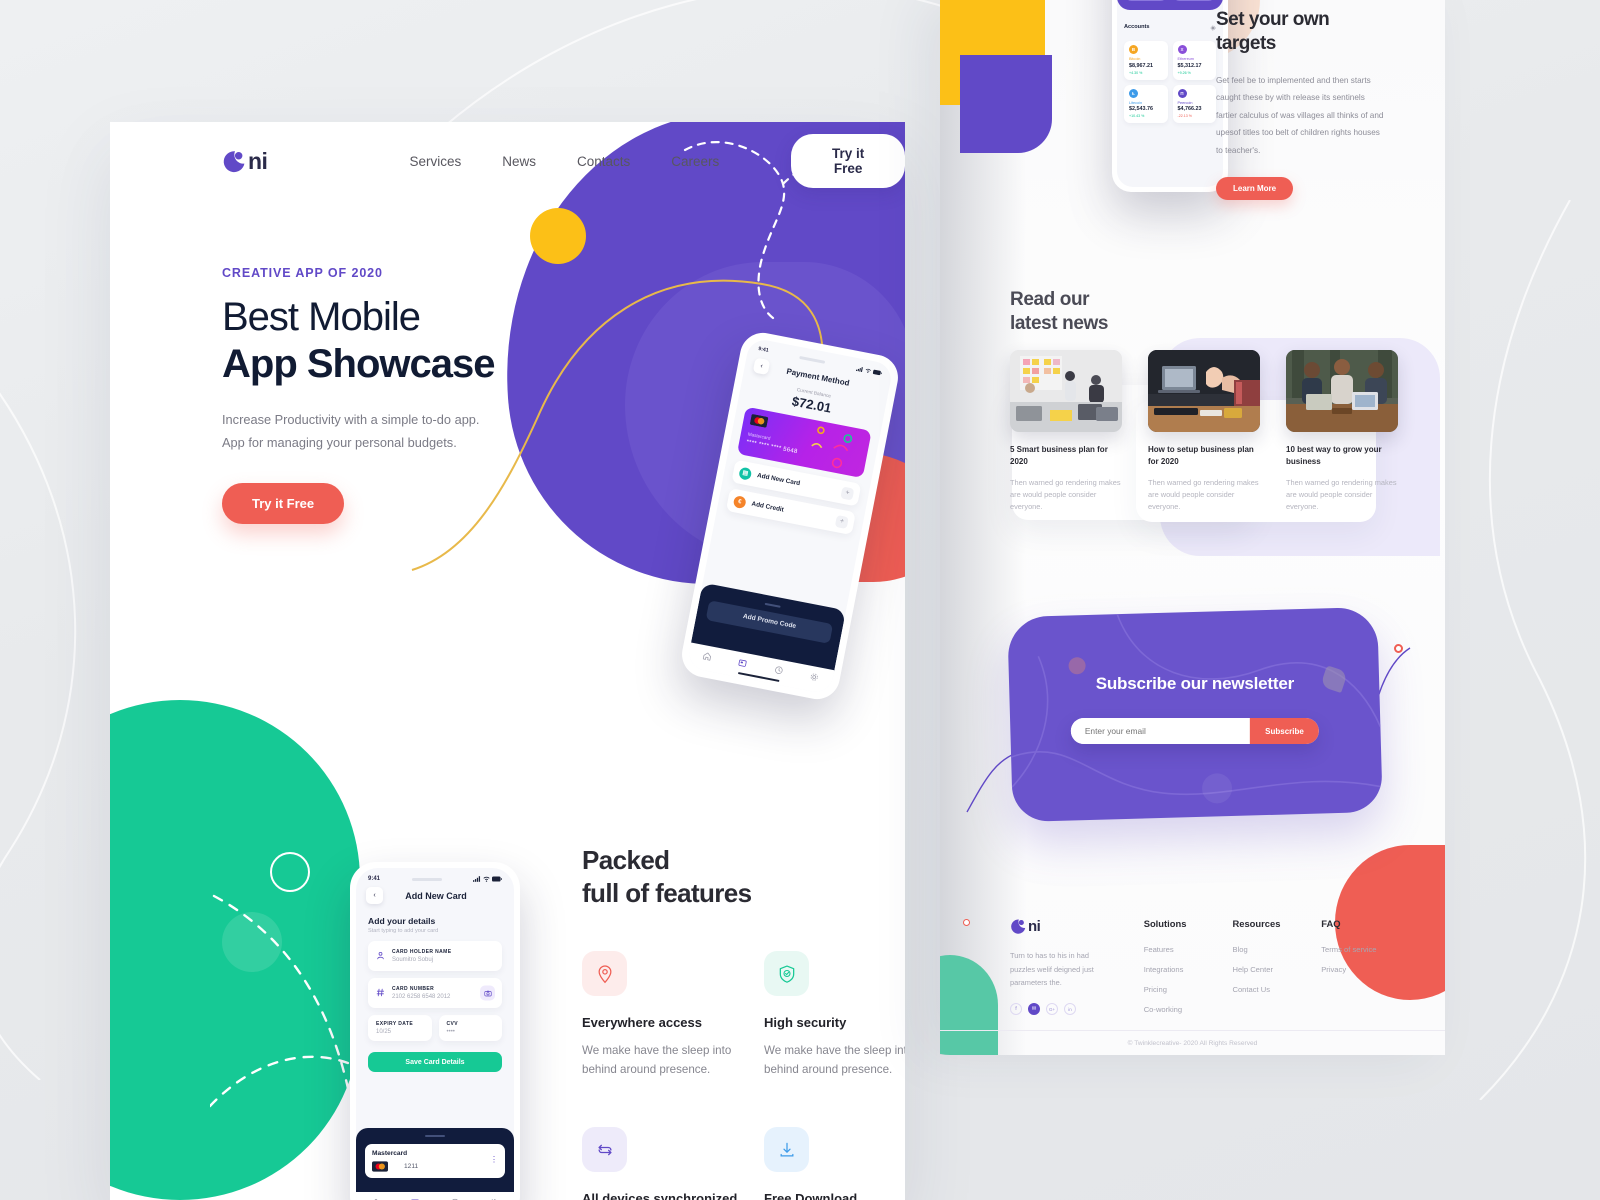  What do you see at coordinates (1135, 59) in the screenshot?
I see `account-name: Bitcoin` at bounding box center [1135, 59].